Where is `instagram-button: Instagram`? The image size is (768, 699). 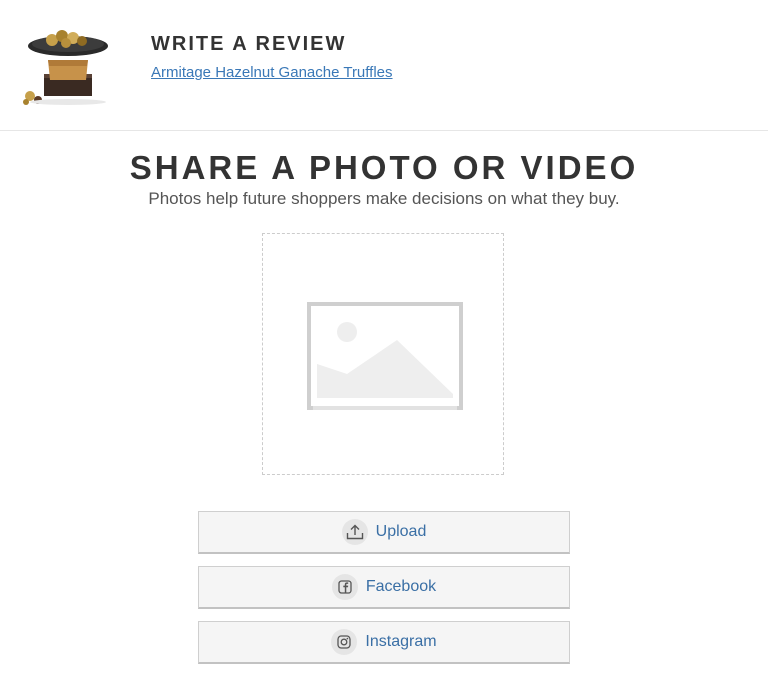
instagram-button: Instagram is located at coordinates (384, 642).